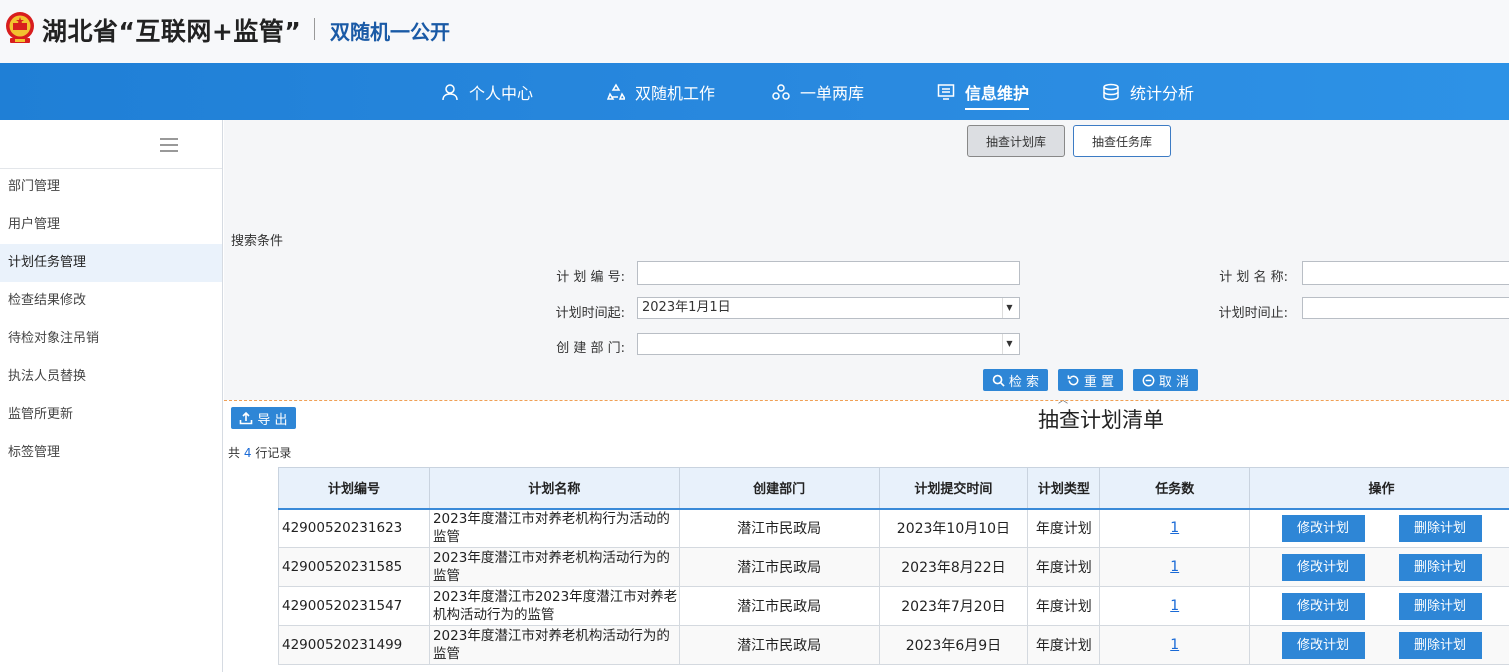 The height and width of the screenshot is (672, 1509). I want to click on plan-no-input, so click(828, 273).